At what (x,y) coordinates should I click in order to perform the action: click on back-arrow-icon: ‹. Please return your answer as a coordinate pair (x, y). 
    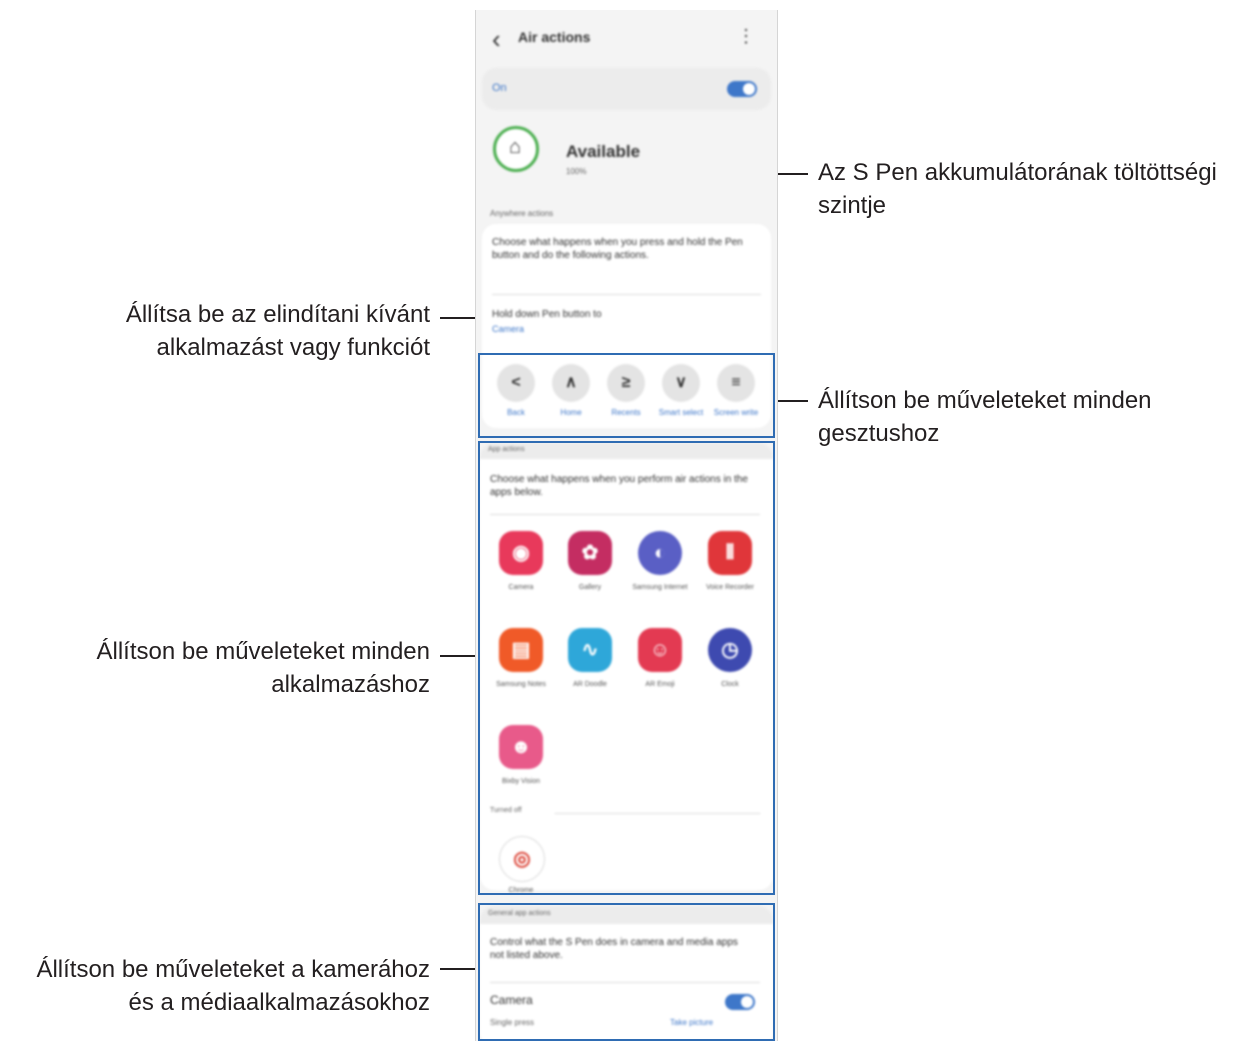
    Looking at the image, I should click on (496, 39).